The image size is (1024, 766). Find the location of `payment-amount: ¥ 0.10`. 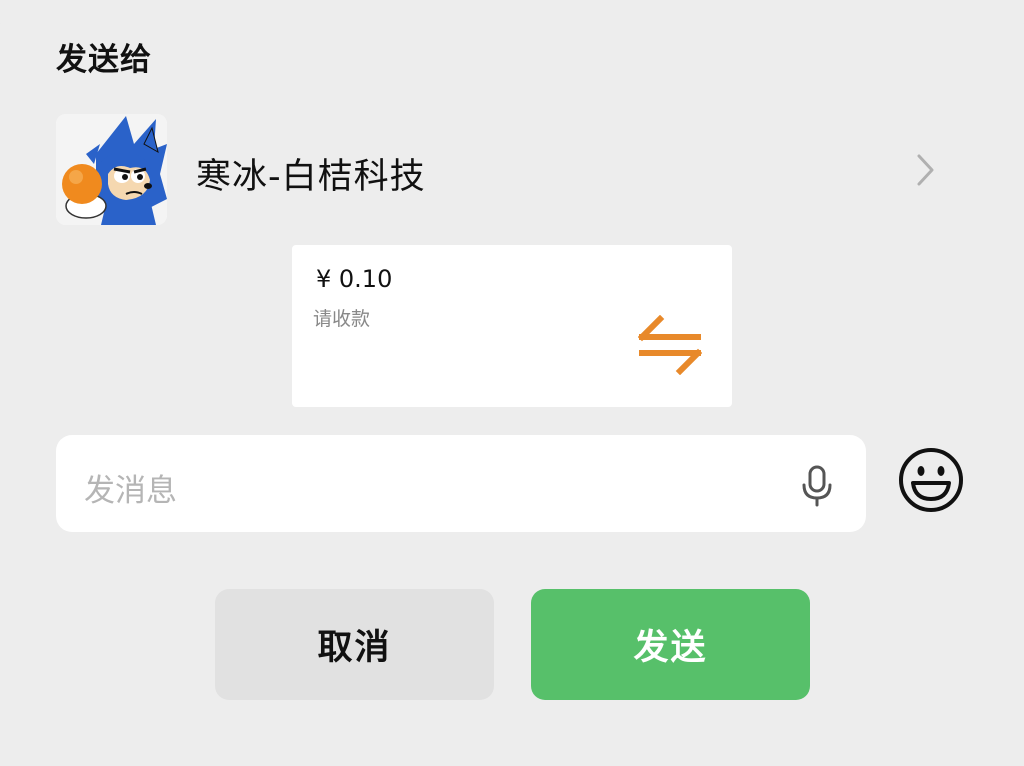

payment-amount: ¥ 0.10 is located at coordinates (354, 279).